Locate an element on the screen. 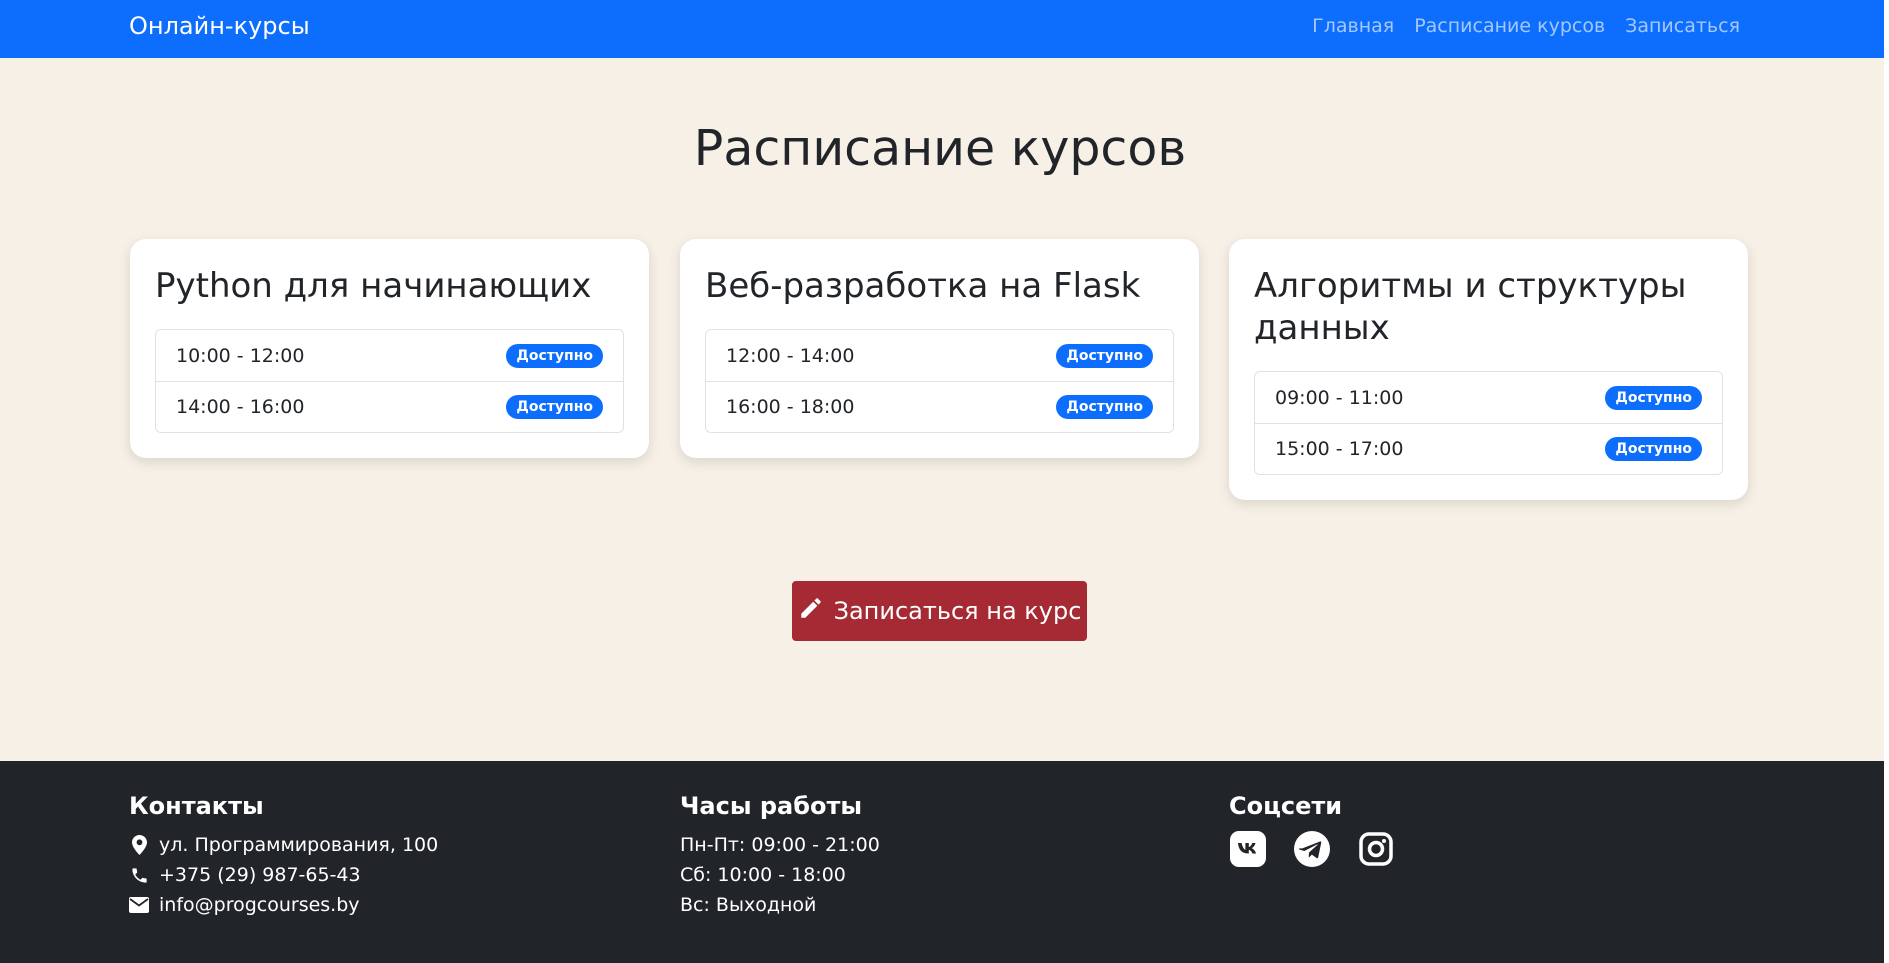 The height and width of the screenshot is (963, 1889). instagram-icon is located at coordinates (1376, 849).